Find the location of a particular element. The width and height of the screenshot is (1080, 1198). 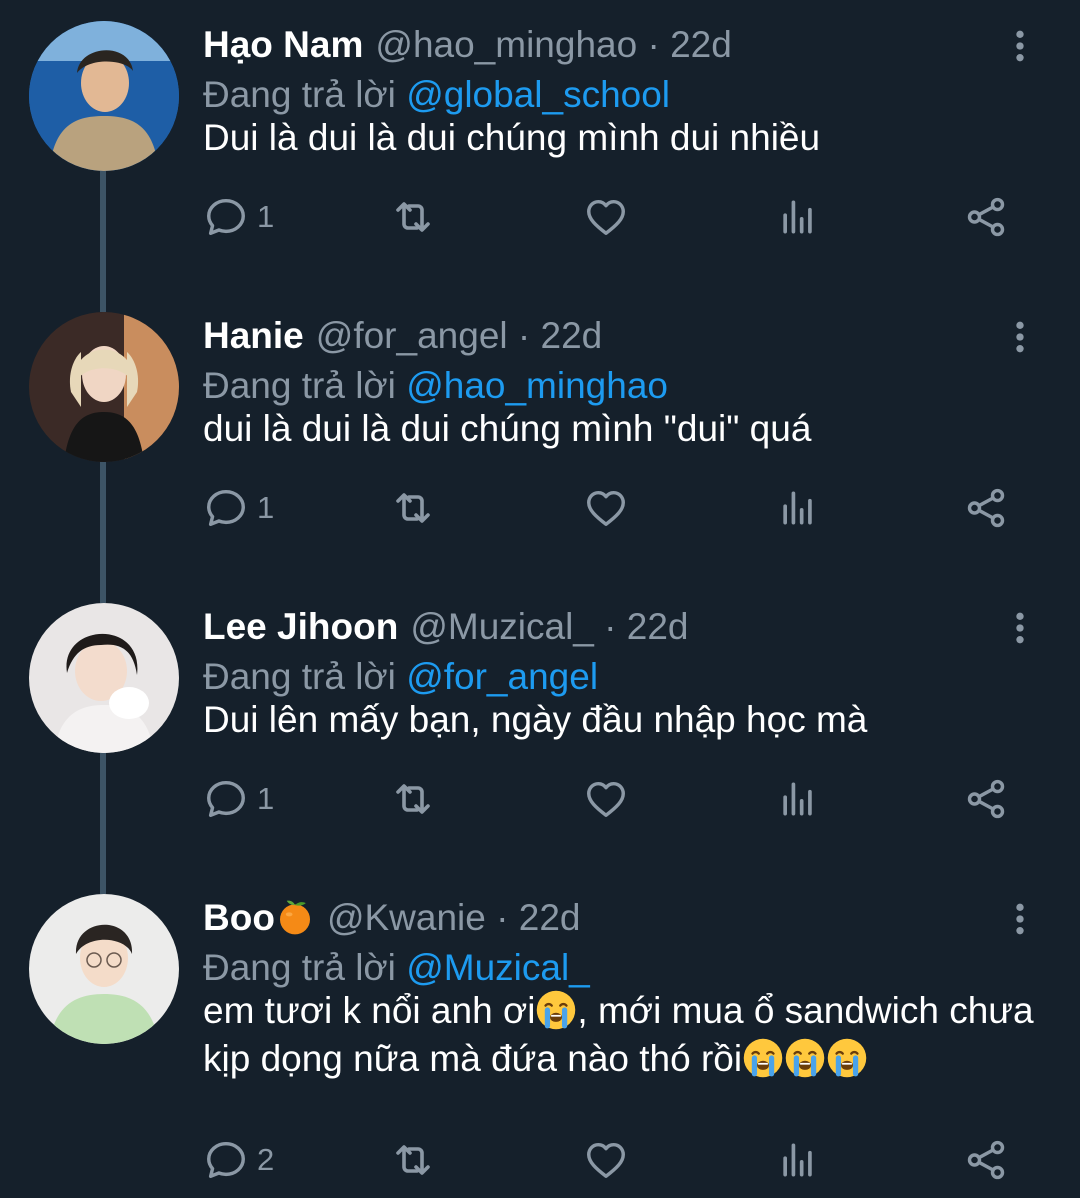

replying-to: Đang trả lời @hao_minghao is located at coordinates (435, 386).